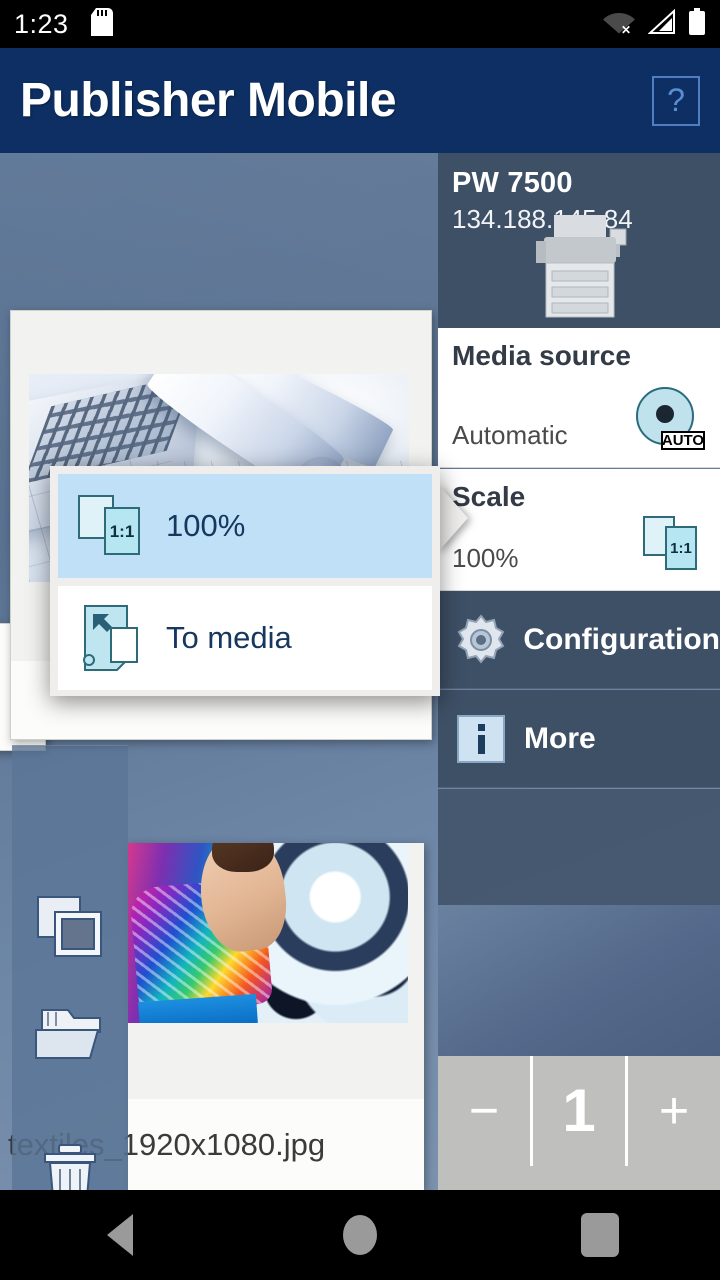  Describe the element at coordinates (560, 738) in the screenshot. I see `more-label: More` at that location.